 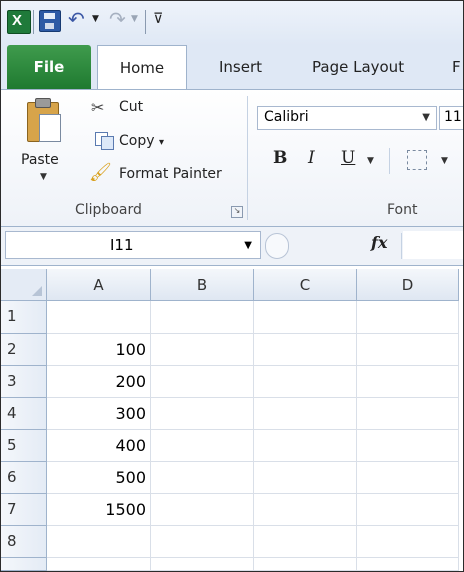 What do you see at coordinates (117, 19) in the screenshot?
I see `redo-icon: ↷` at bounding box center [117, 19].